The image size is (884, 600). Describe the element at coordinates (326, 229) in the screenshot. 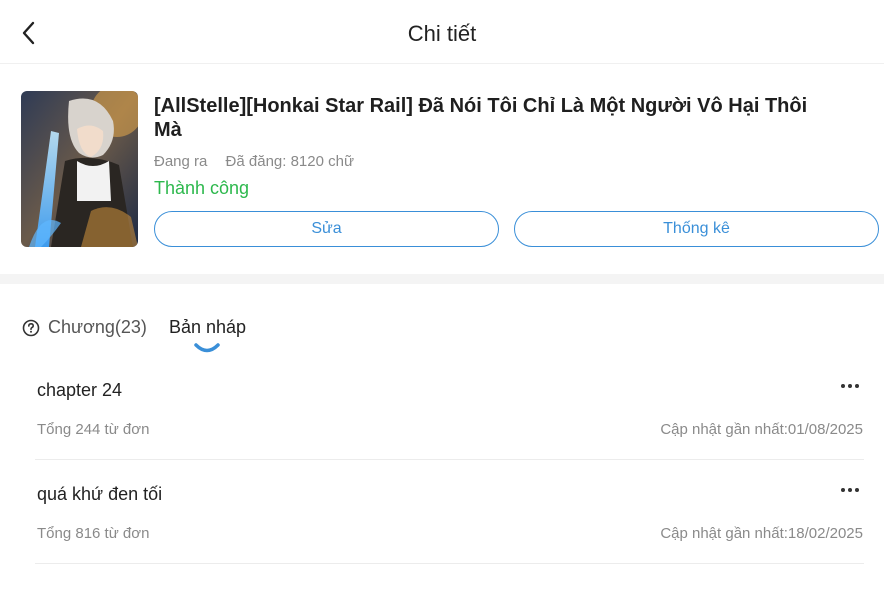

I see `edit-button: Sửa` at that location.